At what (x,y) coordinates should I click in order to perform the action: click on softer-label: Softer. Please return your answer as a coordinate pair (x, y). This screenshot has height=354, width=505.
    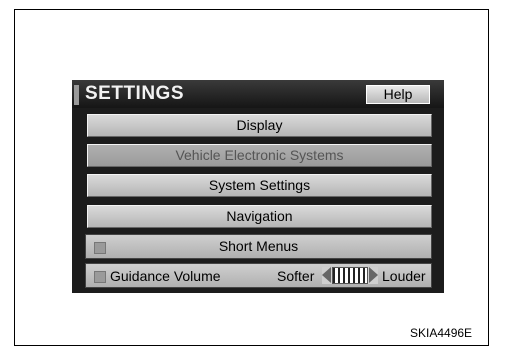
    Looking at the image, I should click on (296, 276).